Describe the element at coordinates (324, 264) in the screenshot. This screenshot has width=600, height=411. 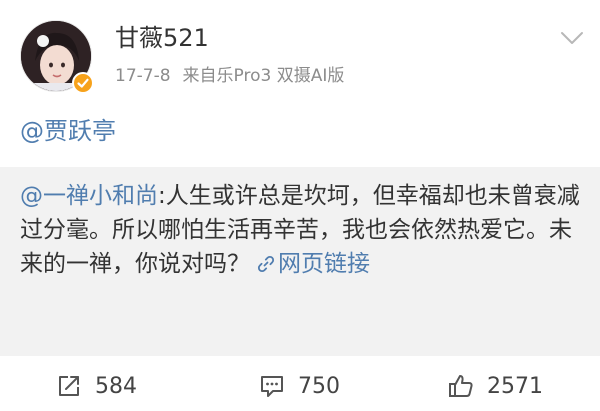
I see `web-link-label: 网页链接` at that location.